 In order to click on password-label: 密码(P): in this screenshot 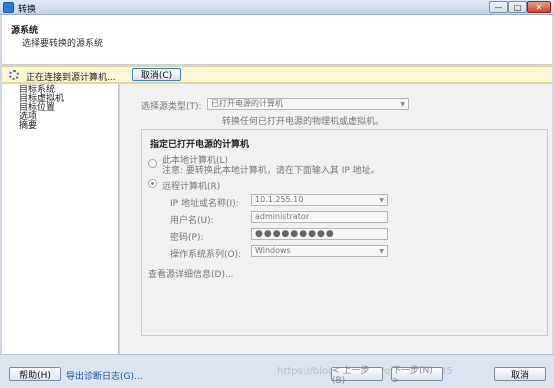, I will do `click(187, 238)`.